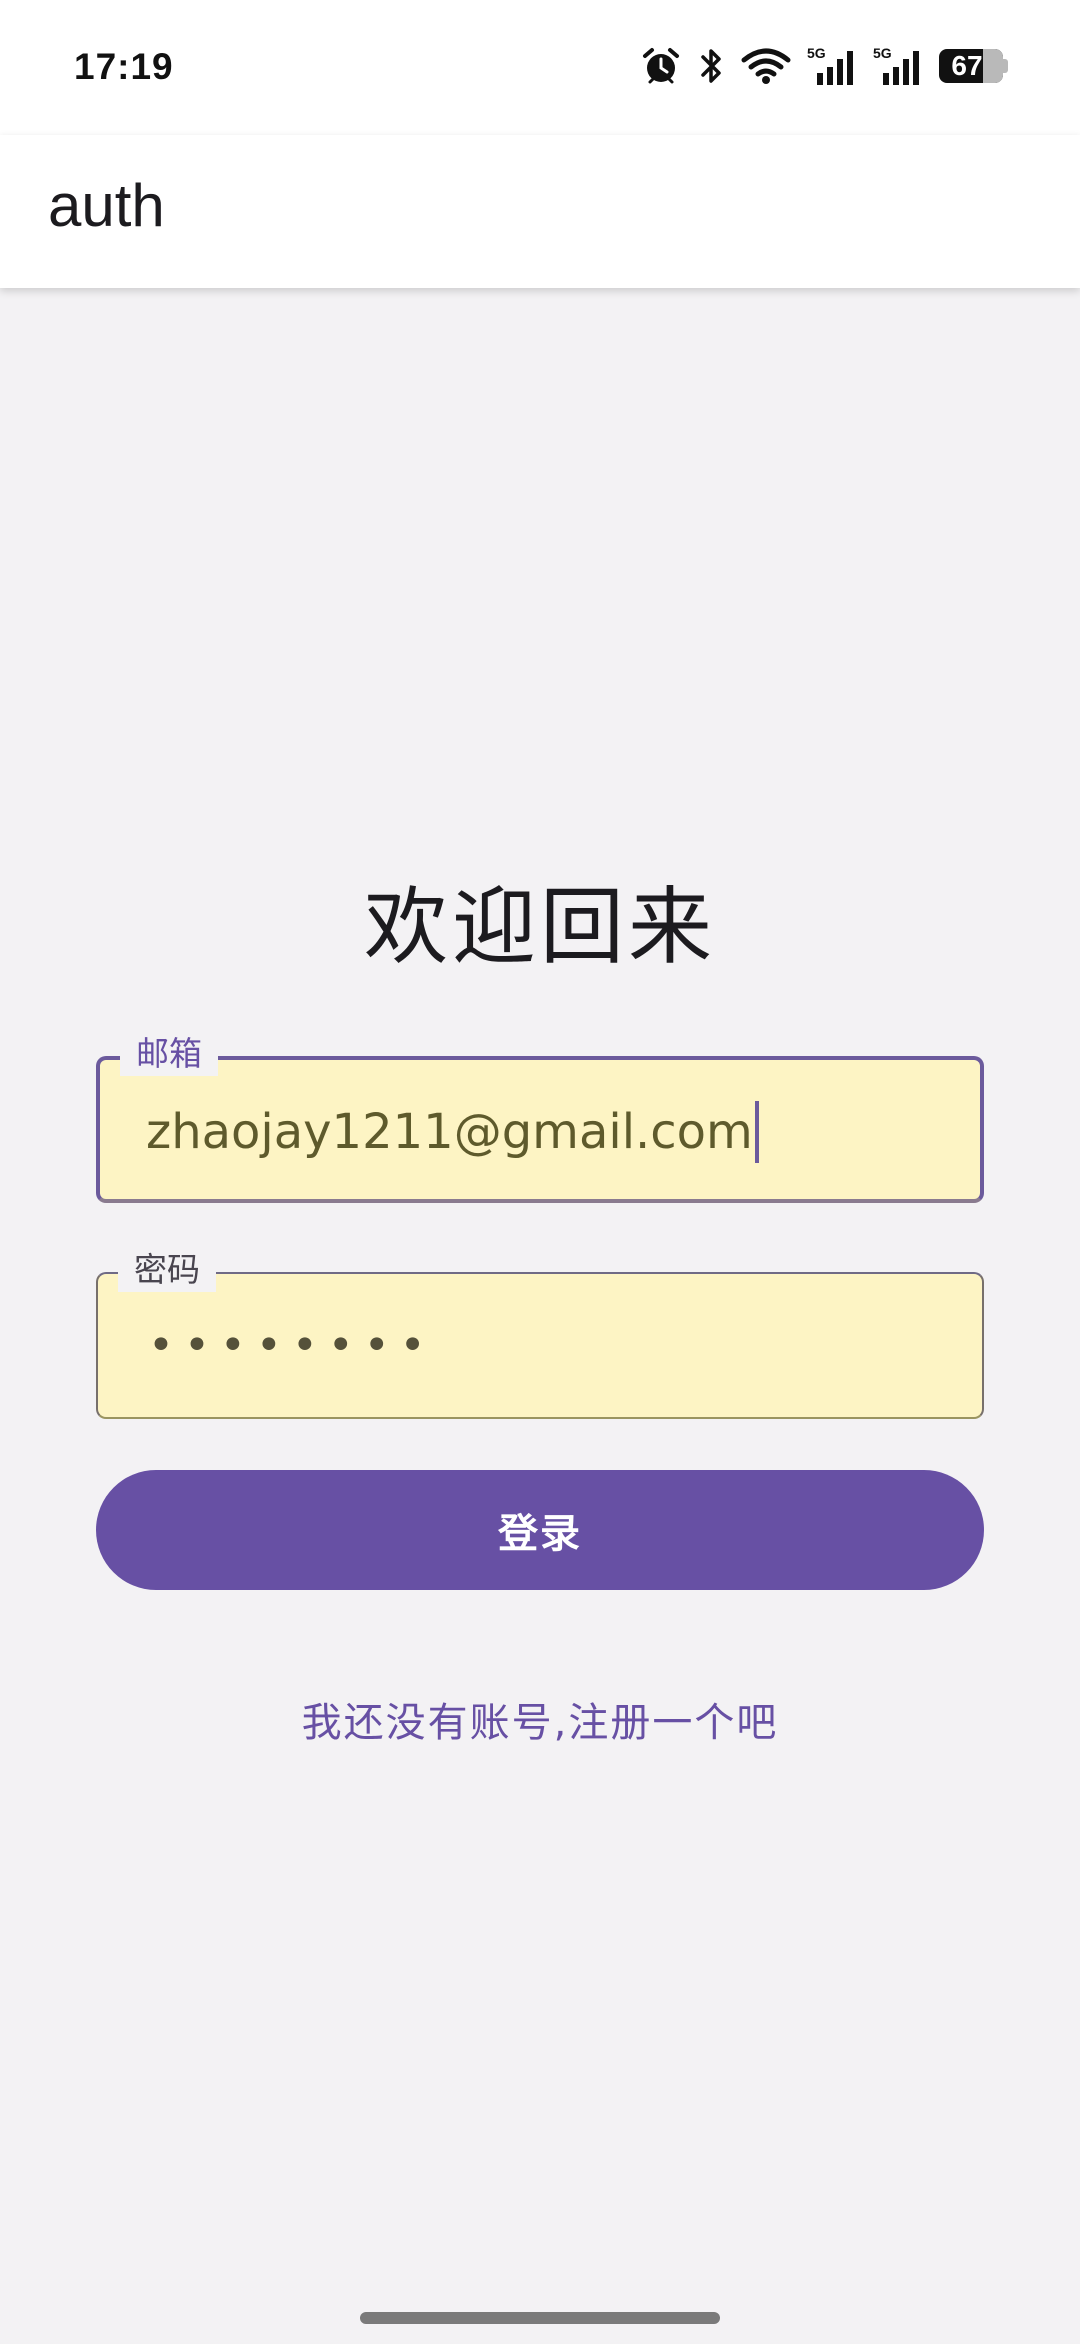 The height and width of the screenshot is (2344, 1080). I want to click on status-time: 17:19, so click(124, 66).